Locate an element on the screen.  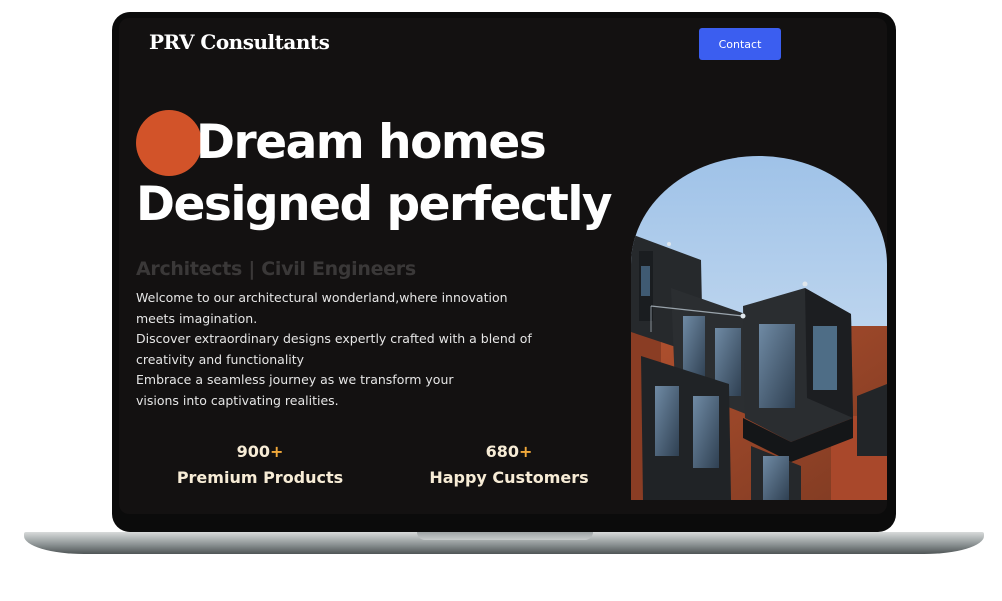
hero-title-line-1: Dream homes is located at coordinates (371, 142).